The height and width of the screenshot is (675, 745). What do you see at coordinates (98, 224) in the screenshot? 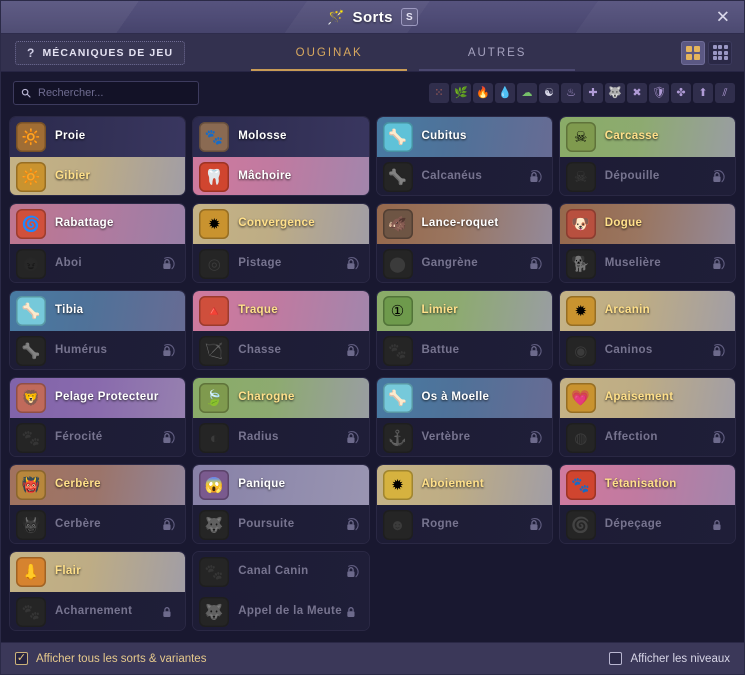
I see `spell-row-unlocked: 🌀 Rabattage` at bounding box center [98, 224].